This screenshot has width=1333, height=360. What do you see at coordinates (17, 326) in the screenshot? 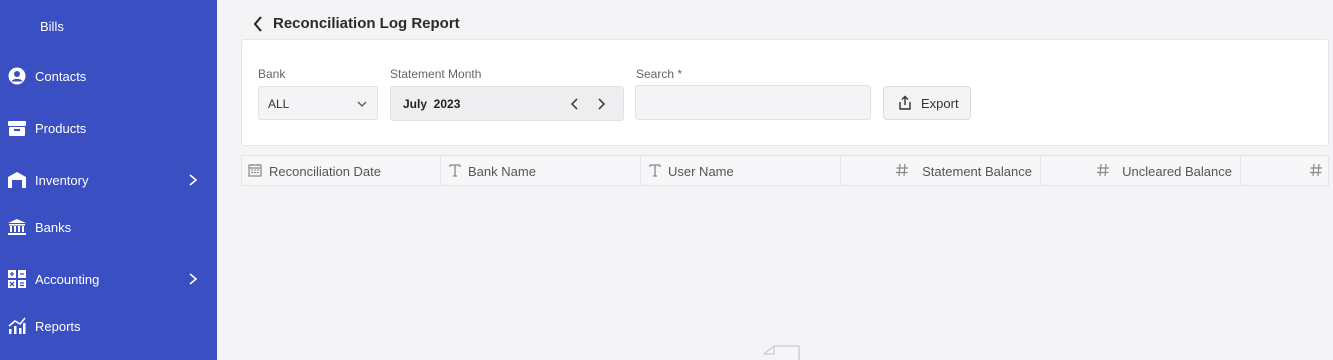
I see `chart-icon` at bounding box center [17, 326].